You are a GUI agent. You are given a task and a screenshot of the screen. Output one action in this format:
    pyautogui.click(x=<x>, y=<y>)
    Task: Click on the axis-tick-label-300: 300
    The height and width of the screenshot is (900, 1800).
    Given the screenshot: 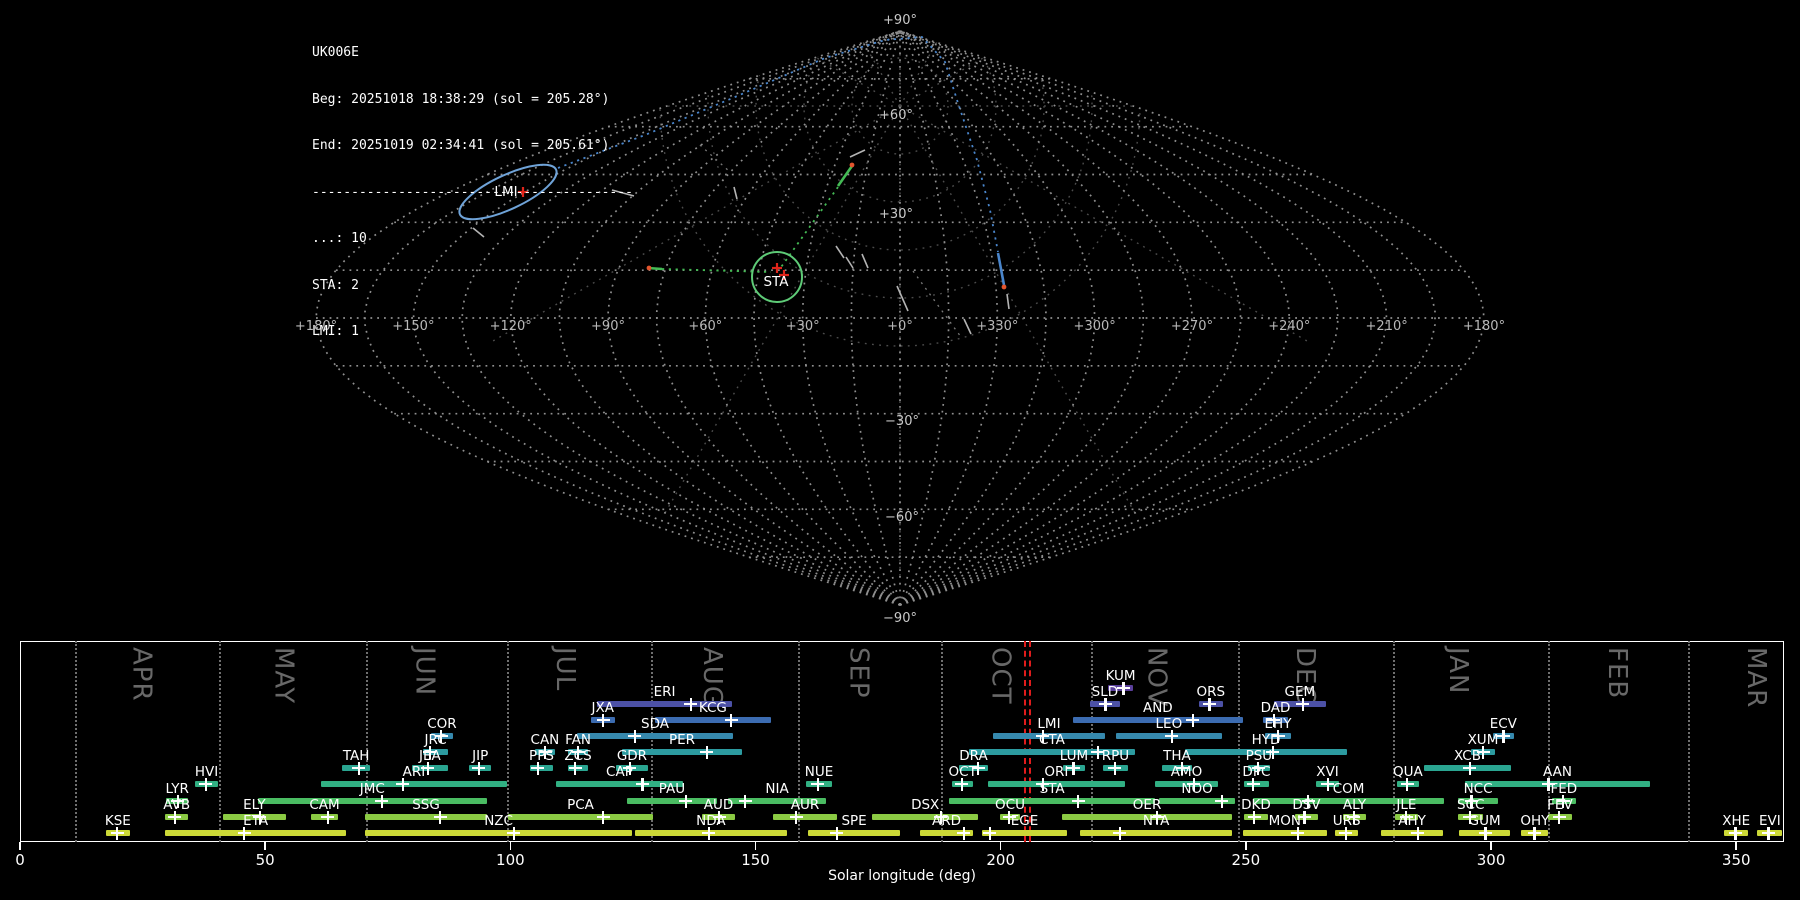 What is the action you would take?
    pyautogui.click(x=1491, y=860)
    